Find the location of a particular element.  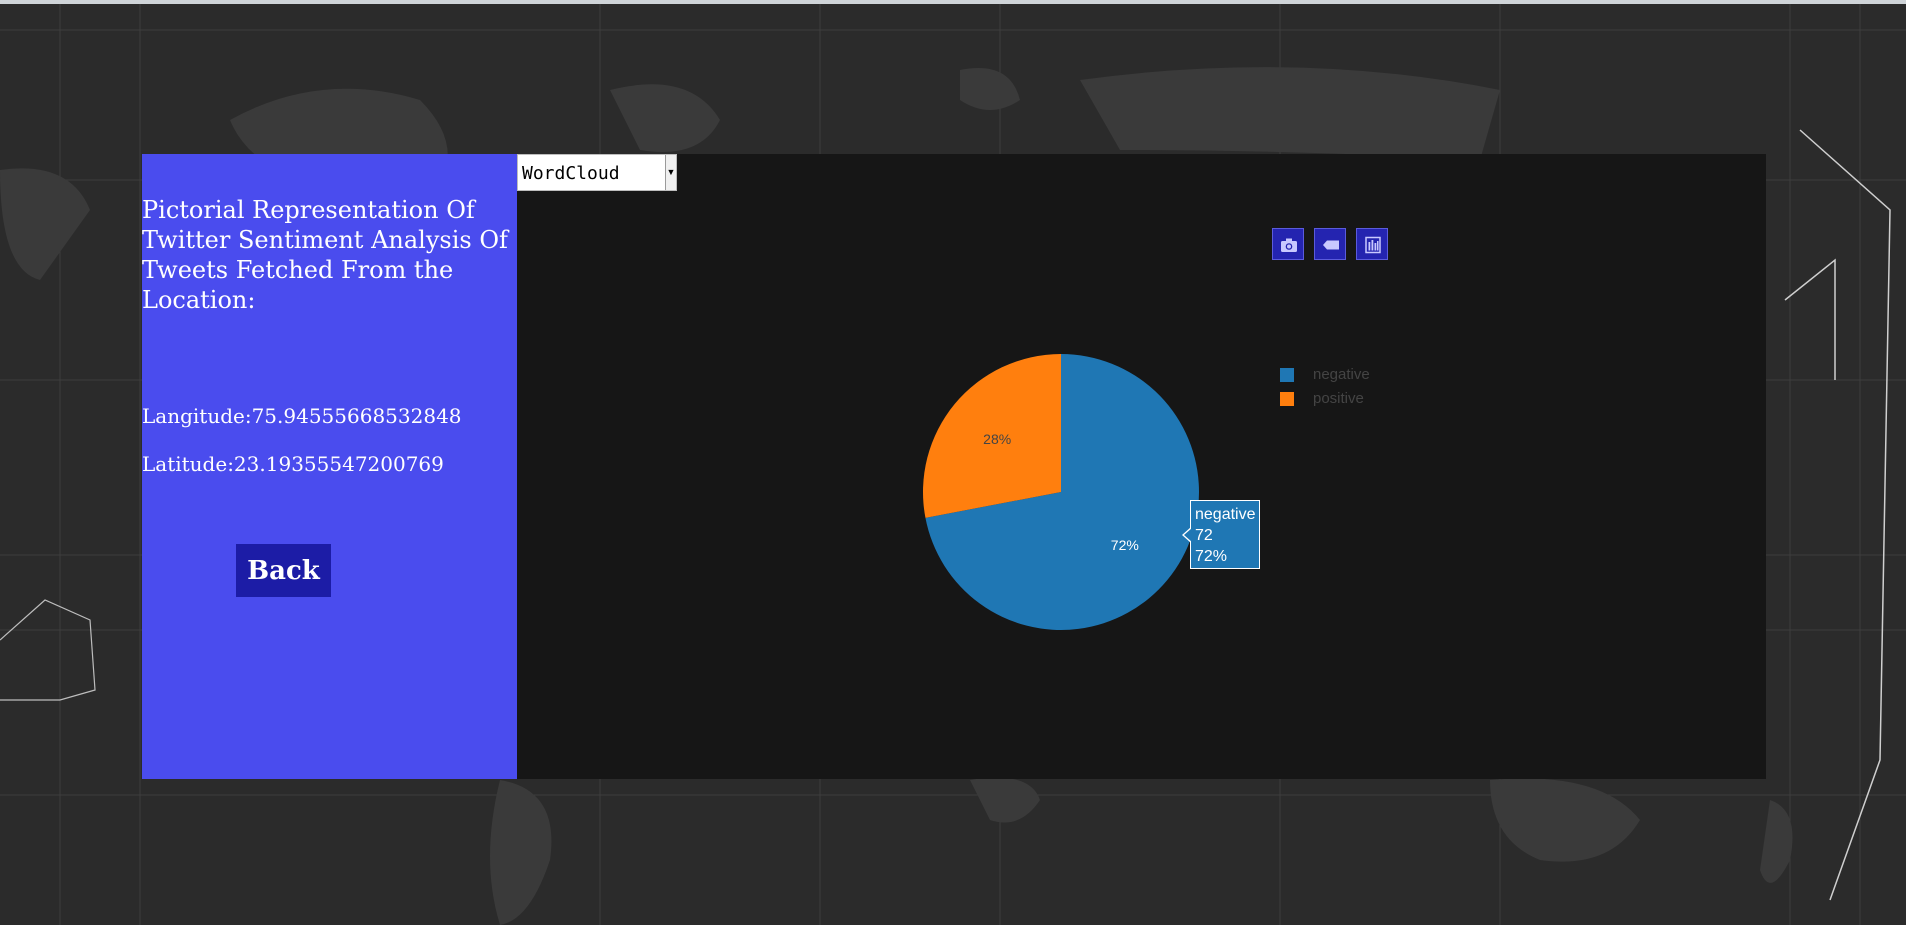

tooltip-label: negative is located at coordinates (1225, 514).